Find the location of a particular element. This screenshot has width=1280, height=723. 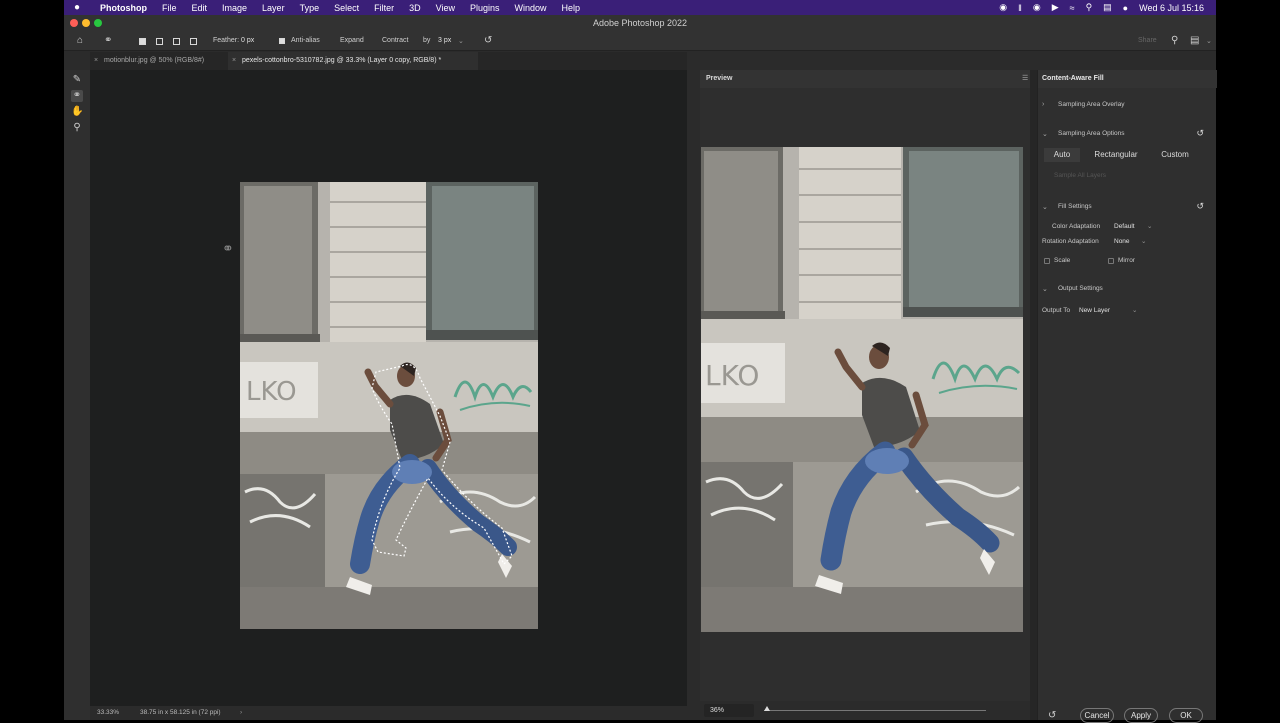

status-bar: 33.33% 38.75 in x 58.125 in (72 ppi) › is located at coordinates (388, 713).